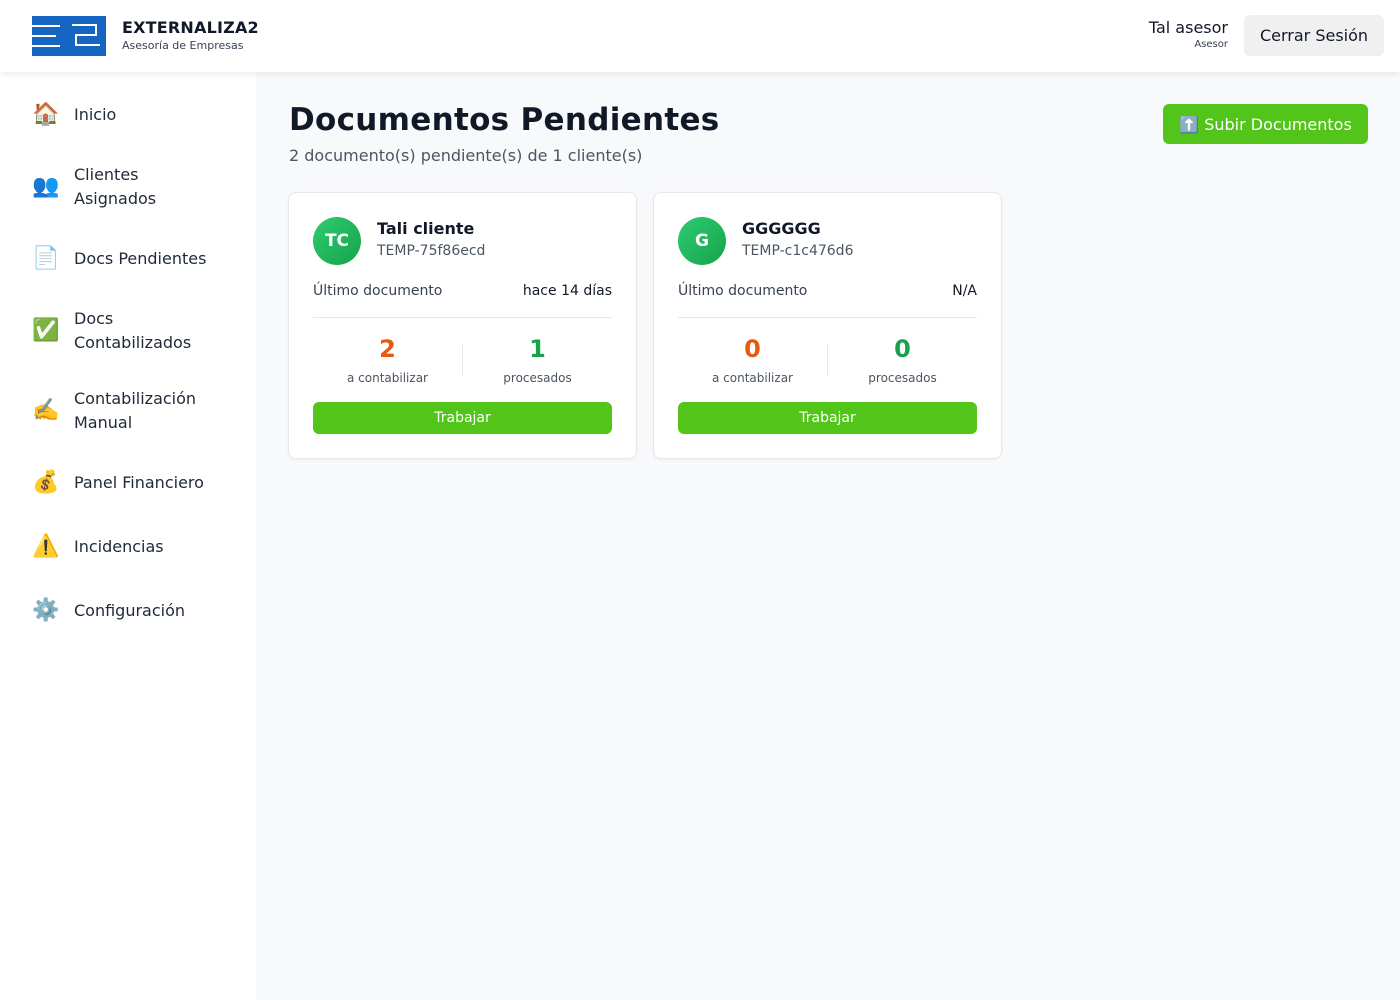 Image resolution: width=1400 pixels, height=1000 pixels. Describe the element at coordinates (964, 291) in the screenshot. I see `last-document-value: N/A` at that location.